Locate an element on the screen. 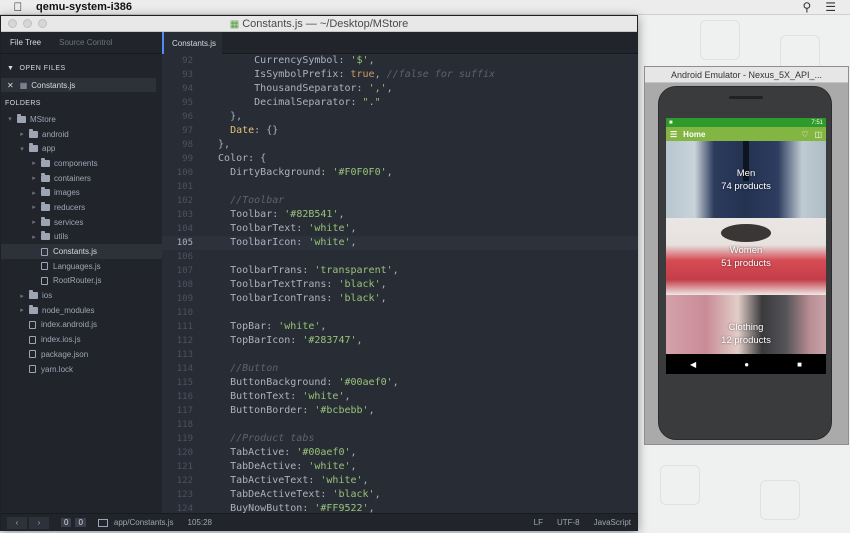  file-icon is located at coordinates (44, 251).